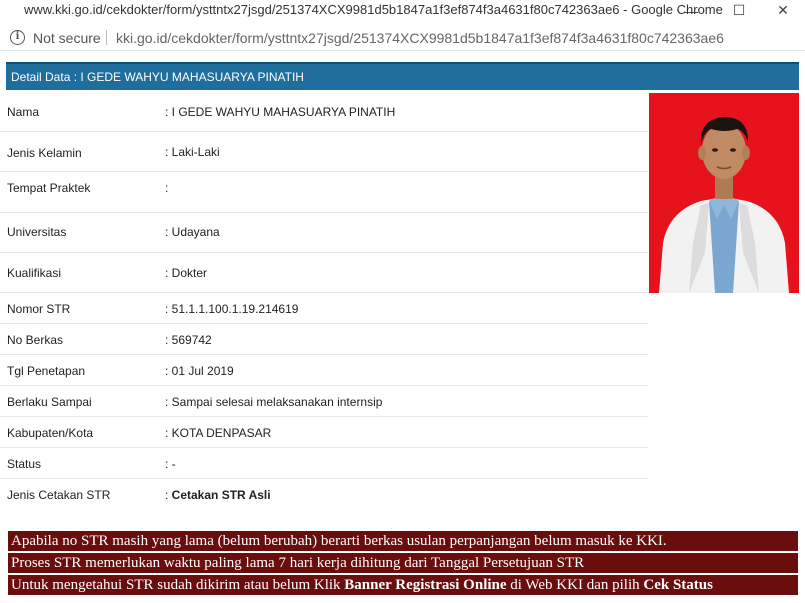 The width and height of the screenshot is (805, 603). I want to click on row-no-berkas: No Berkas : 569742, so click(324, 339).